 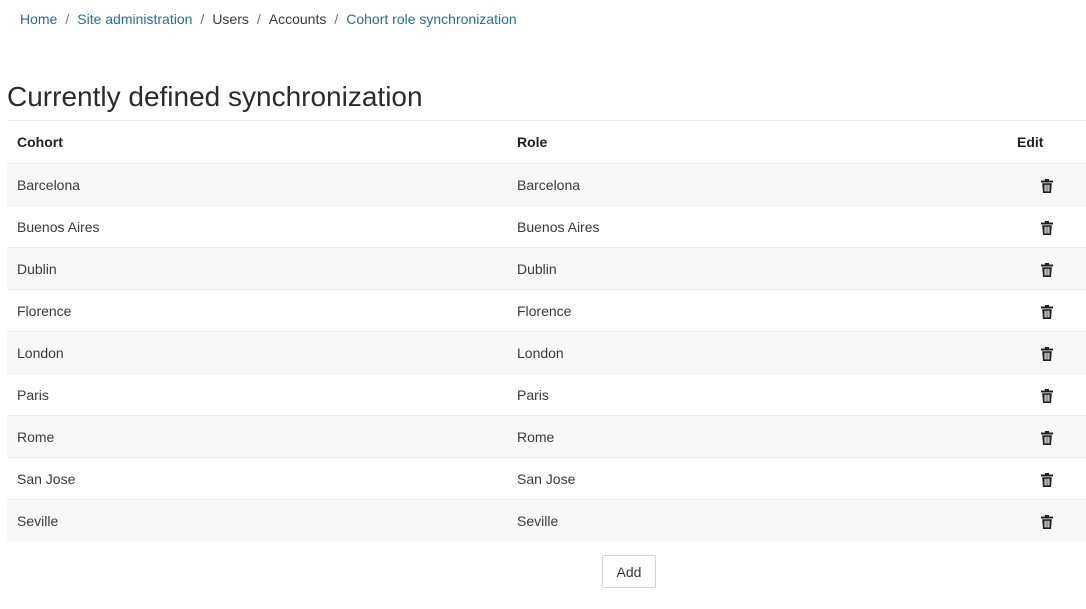 I want to click on table-row: San Jose San Jose, so click(x=546, y=478).